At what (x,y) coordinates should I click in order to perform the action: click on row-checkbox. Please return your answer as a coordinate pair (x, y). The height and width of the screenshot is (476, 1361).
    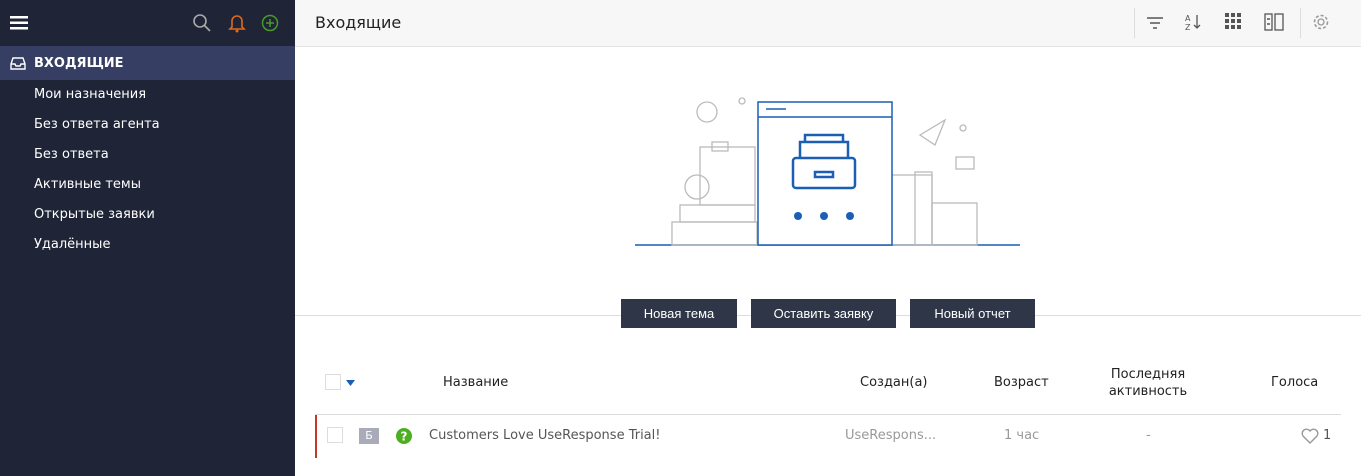
    Looking at the image, I should click on (335, 435).